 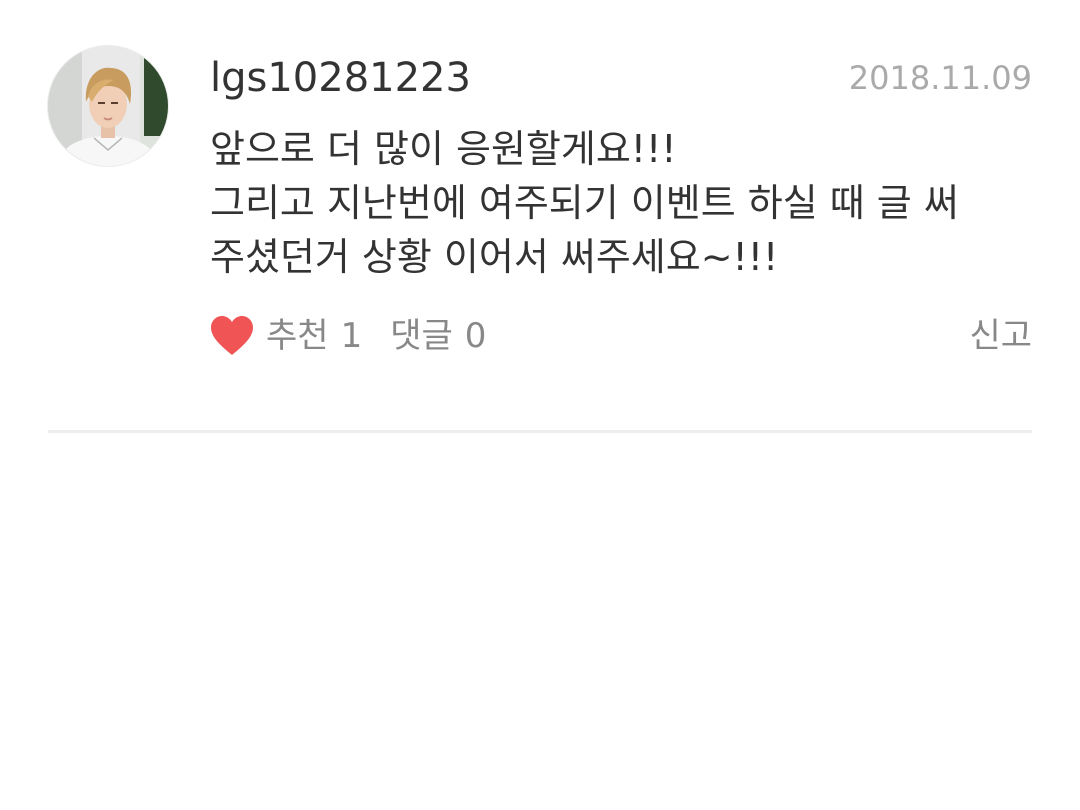 I want to click on comment-body-line: 앞으로 더 많이 응원할게요!!!, so click(x=443, y=149).